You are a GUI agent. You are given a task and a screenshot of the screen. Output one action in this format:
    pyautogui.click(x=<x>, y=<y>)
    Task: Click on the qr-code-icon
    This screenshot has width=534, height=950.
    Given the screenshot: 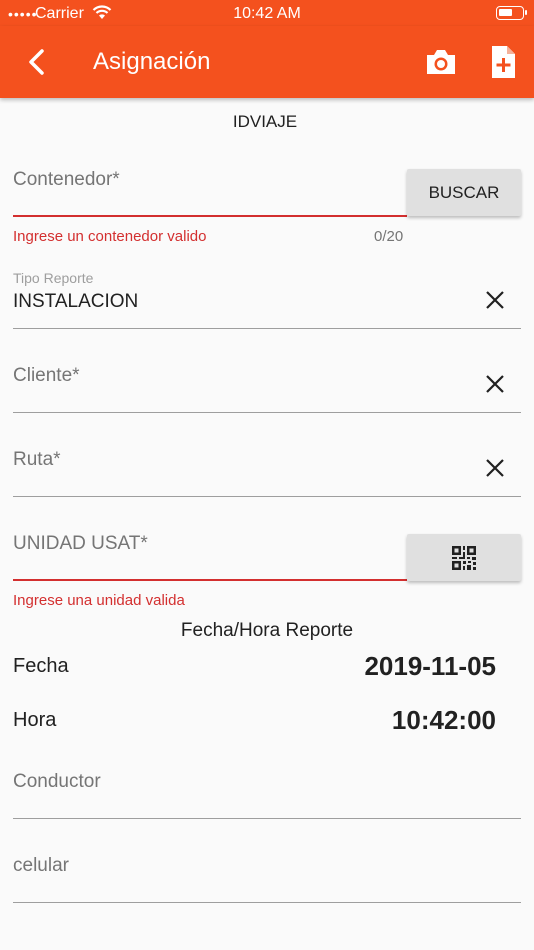 What is the action you would take?
    pyautogui.click(x=464, y=558)
    